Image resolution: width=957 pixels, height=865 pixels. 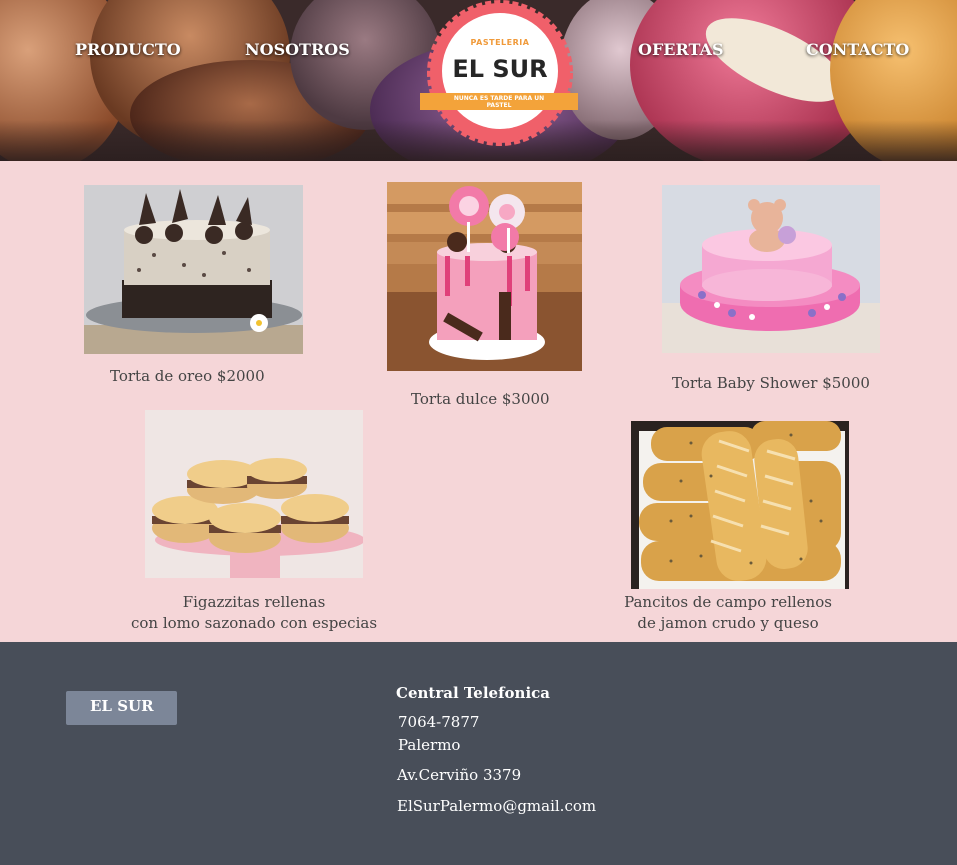 I want to click on phone-heading: Central Telefonica, so click(x=473, y=693).